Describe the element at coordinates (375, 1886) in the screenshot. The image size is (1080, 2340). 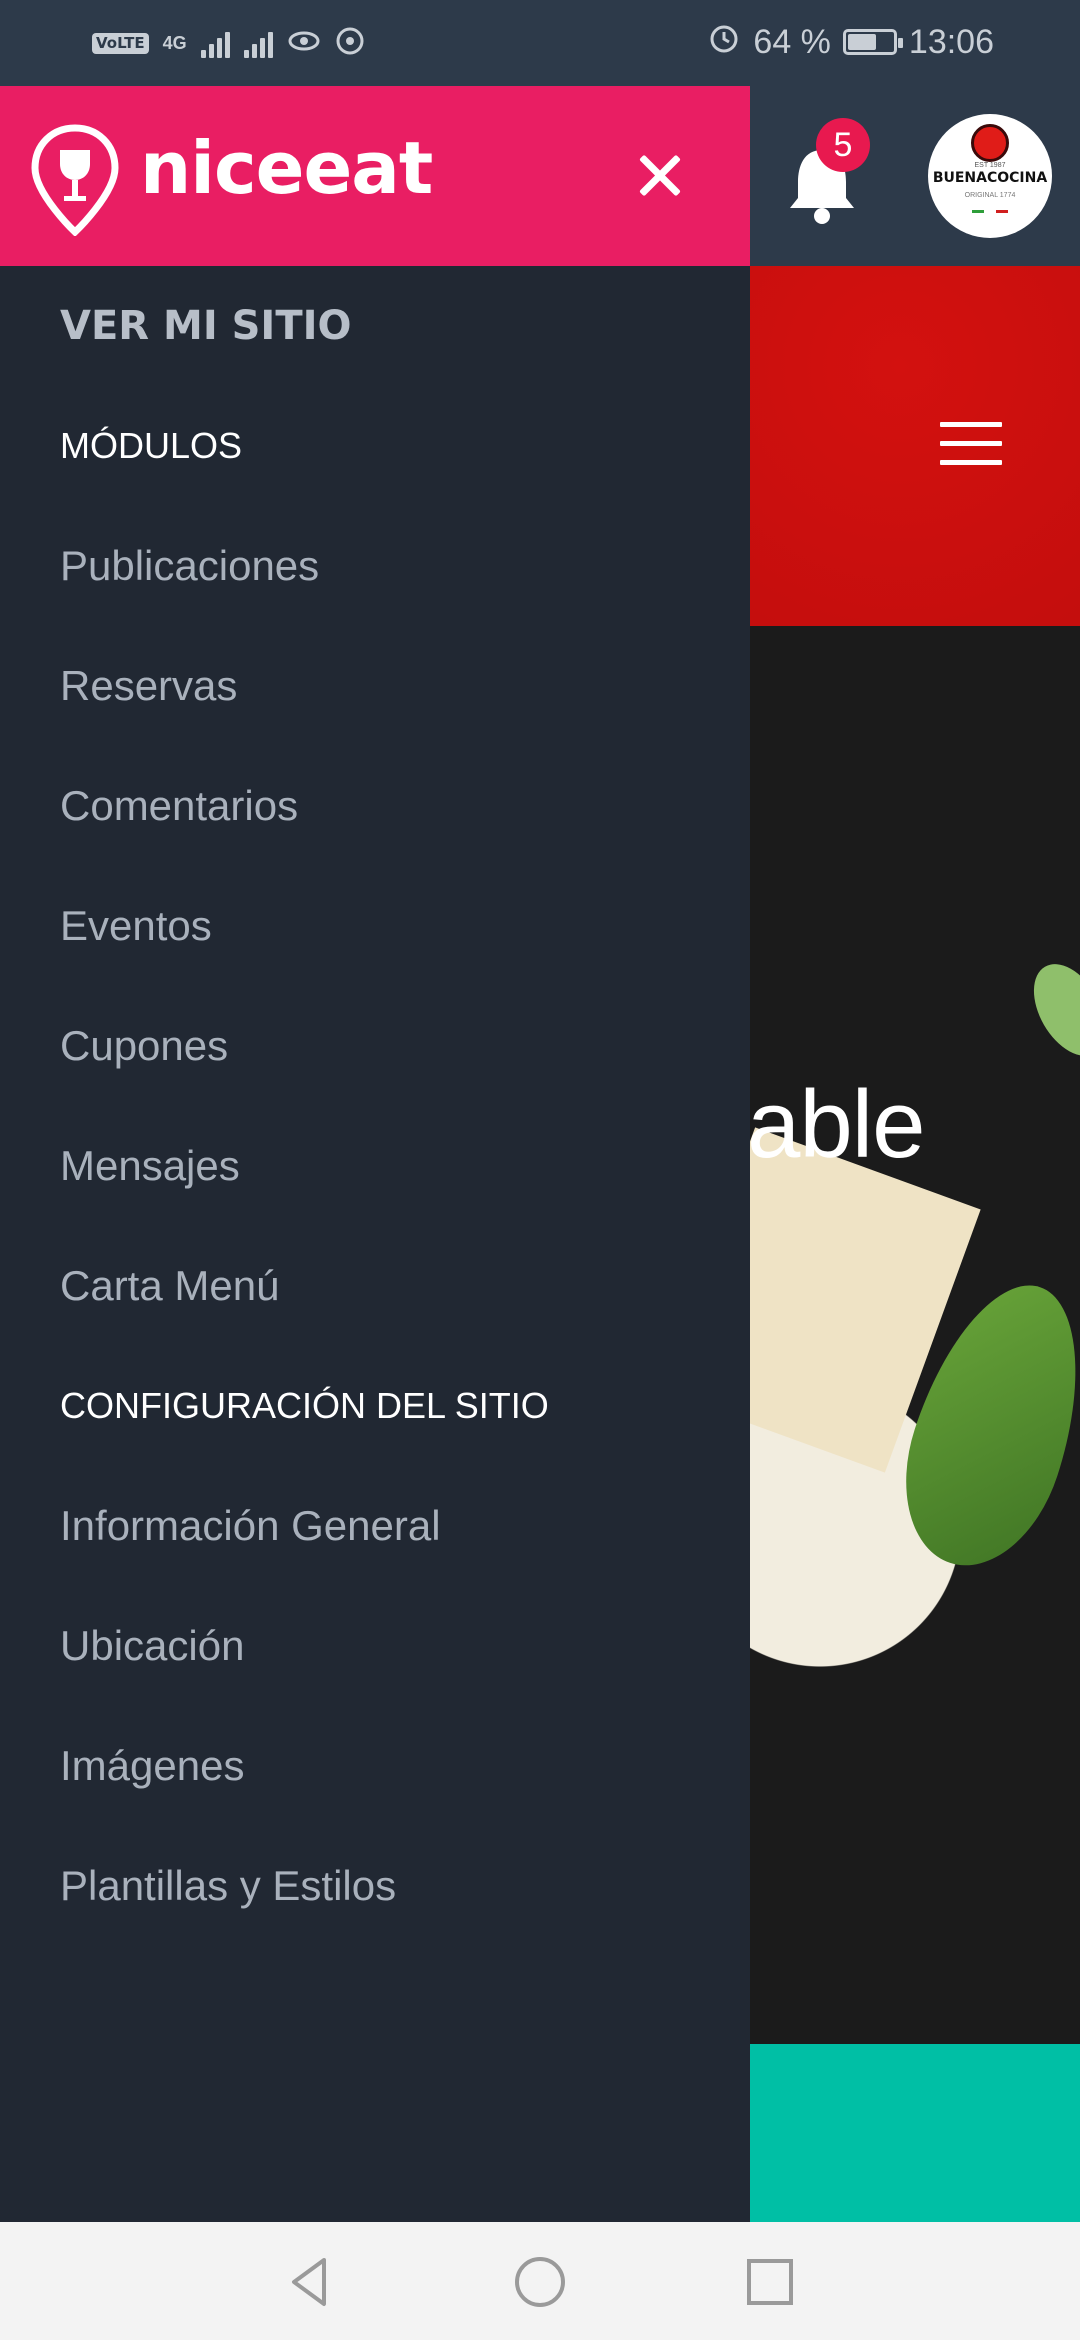
I see `menu-item-plantillas-estilos: Plantillas y Estilos` at that location.